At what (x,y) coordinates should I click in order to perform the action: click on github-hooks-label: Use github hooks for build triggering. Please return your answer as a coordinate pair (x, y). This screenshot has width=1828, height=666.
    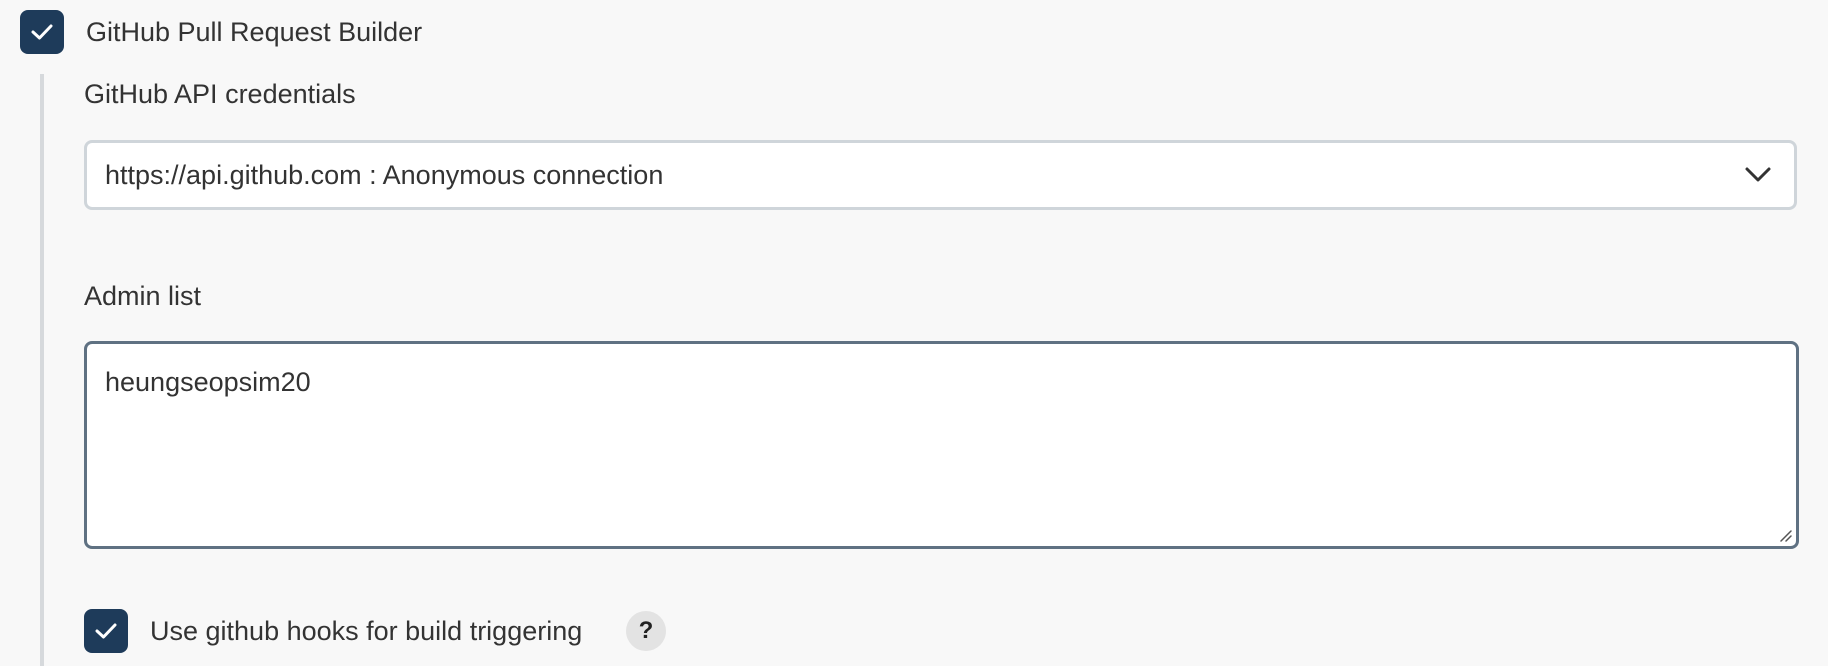
    Looking at the image, I should click on (366, 631).